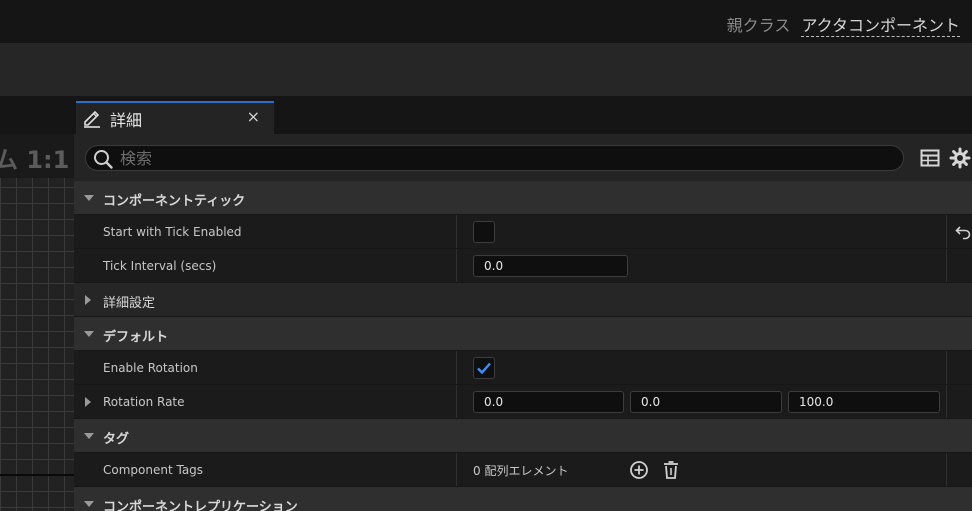 The width and height of the screenshot is (972, 511). Describe the element at coordinates (706, 402) in the screenshot. I see `rotation-rate-y-field: 0.0` at that location.